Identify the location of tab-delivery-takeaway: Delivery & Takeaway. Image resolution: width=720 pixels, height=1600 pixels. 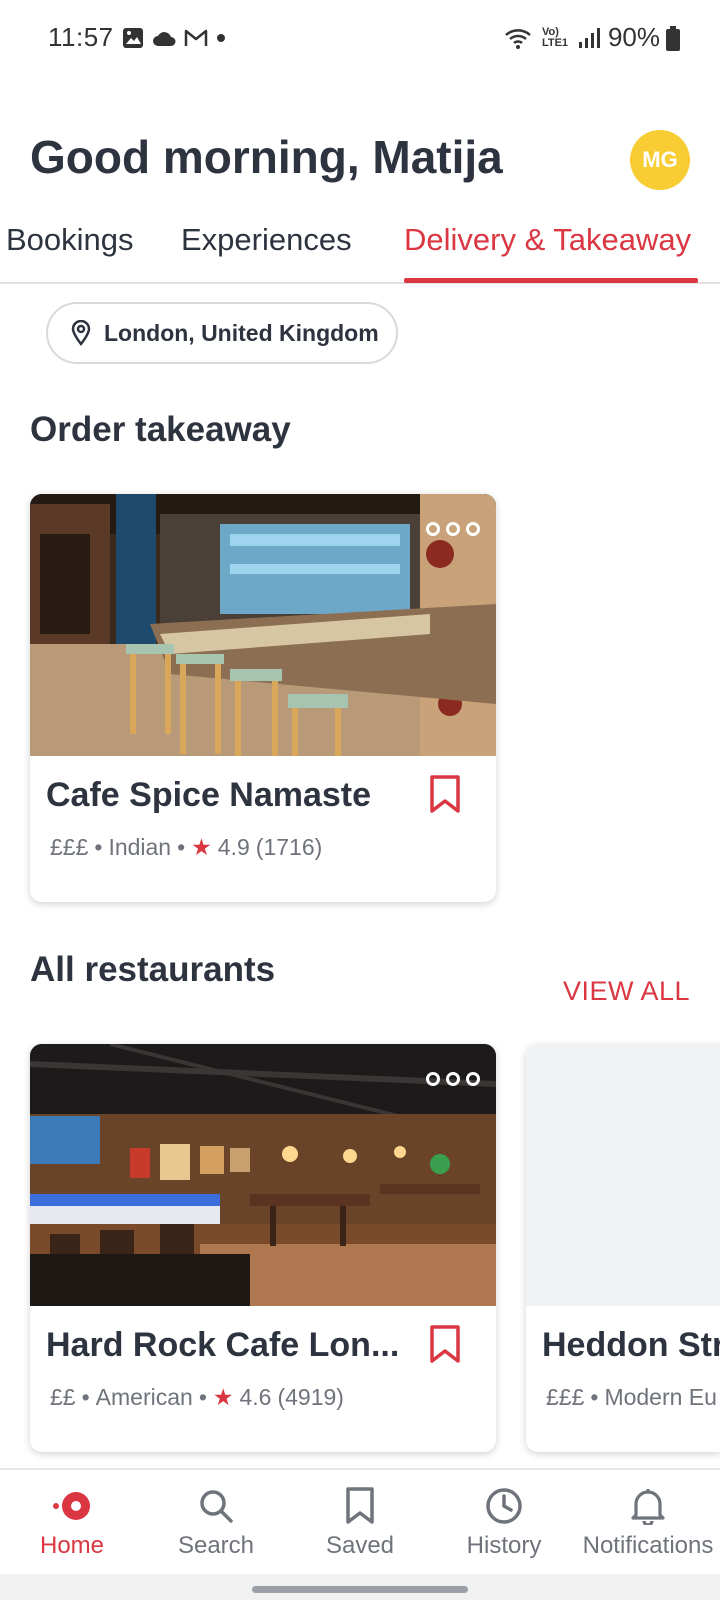
(547, 240).